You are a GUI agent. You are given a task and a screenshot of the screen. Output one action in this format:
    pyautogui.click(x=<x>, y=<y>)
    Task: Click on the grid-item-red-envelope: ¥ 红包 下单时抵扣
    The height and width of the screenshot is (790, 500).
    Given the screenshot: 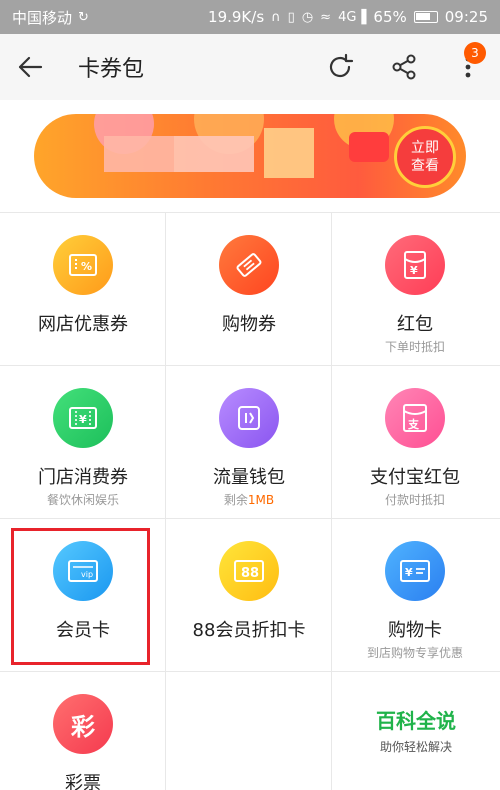 What is the action you would take?
    pyautogui.click(x=416, y=289)
    